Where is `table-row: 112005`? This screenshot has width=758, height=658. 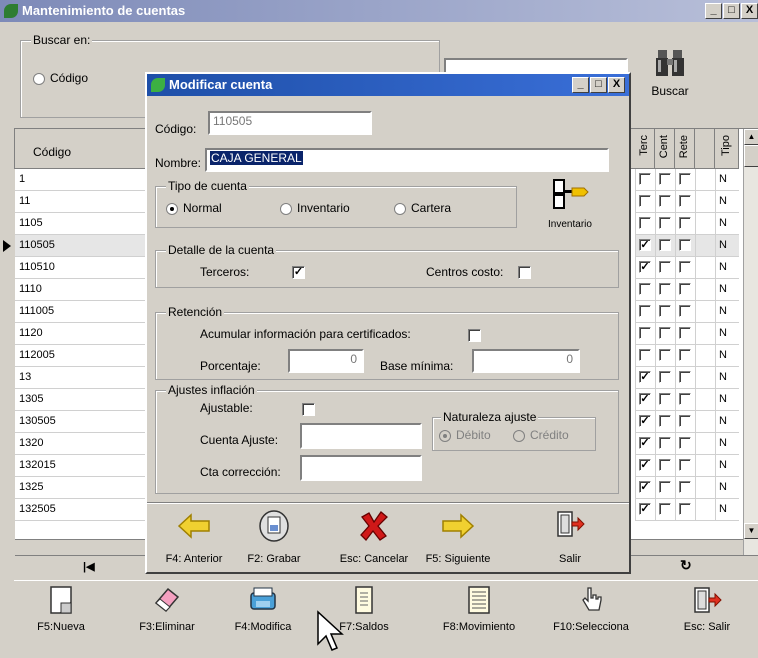 table-row: 112005 is located at coordinates (85, 356).